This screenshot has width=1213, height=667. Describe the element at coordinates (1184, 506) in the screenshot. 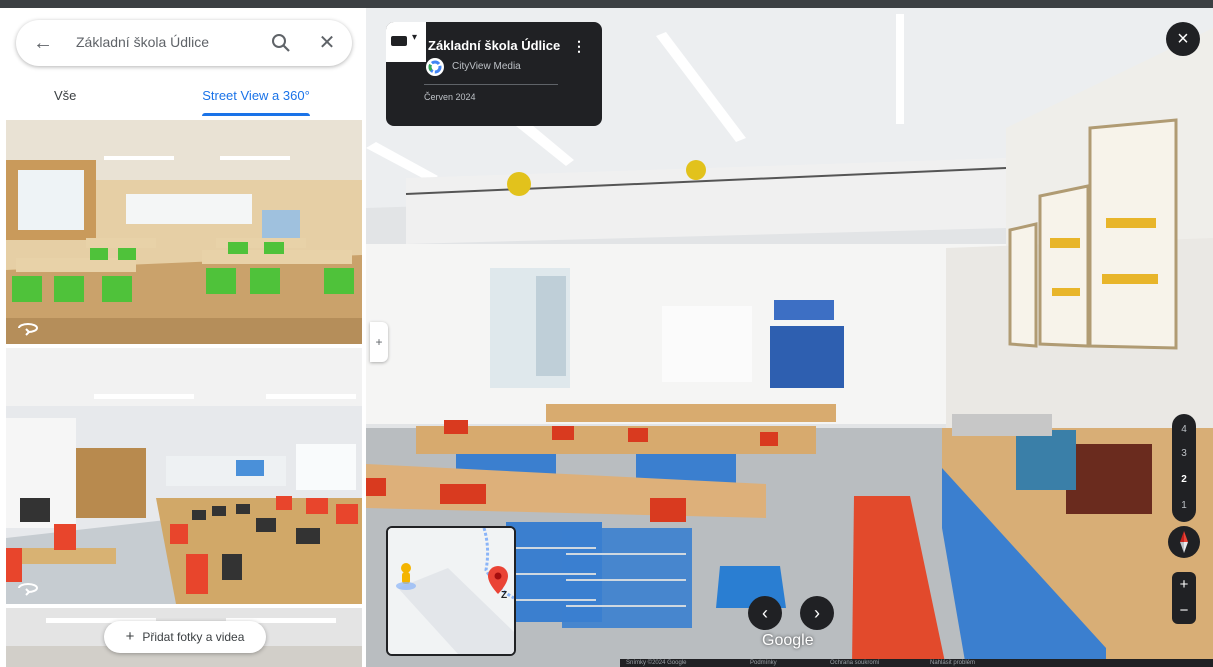

I see `floor-1: 1` at that location.